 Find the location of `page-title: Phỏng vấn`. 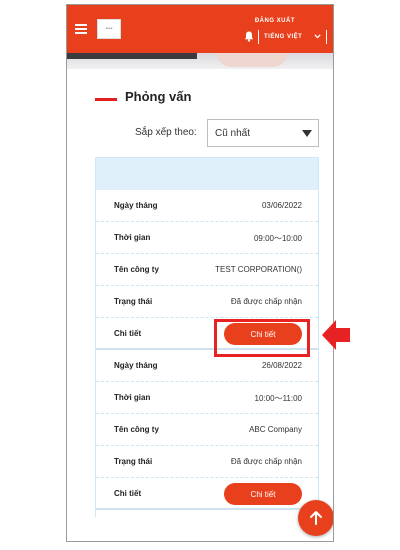

page-title: Phỏng vấn is located at coordinates (158, 96).